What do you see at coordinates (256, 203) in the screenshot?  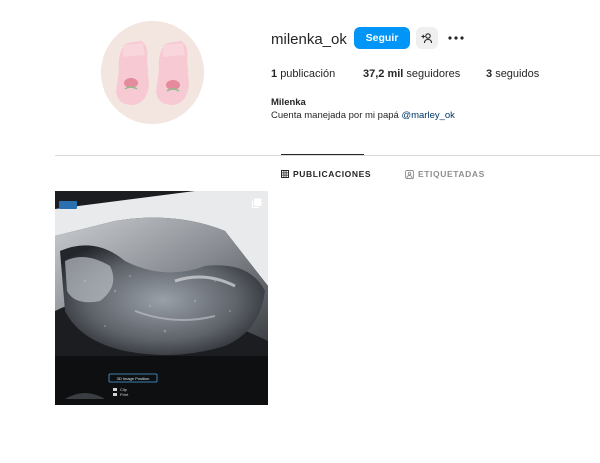 I see `multiple-images-icon` at bounding box center [256, 203].